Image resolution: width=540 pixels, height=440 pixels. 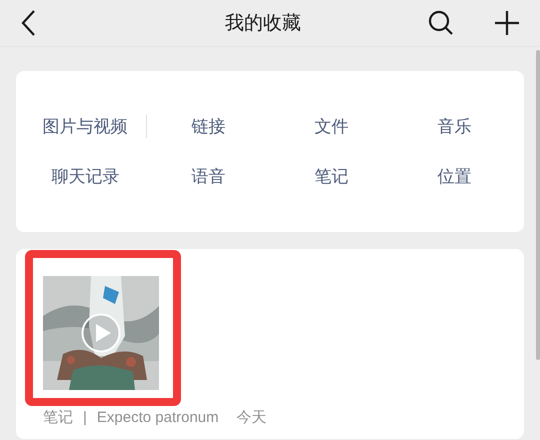 I want to click on category-link: 文件, so click(x=331, y=127).